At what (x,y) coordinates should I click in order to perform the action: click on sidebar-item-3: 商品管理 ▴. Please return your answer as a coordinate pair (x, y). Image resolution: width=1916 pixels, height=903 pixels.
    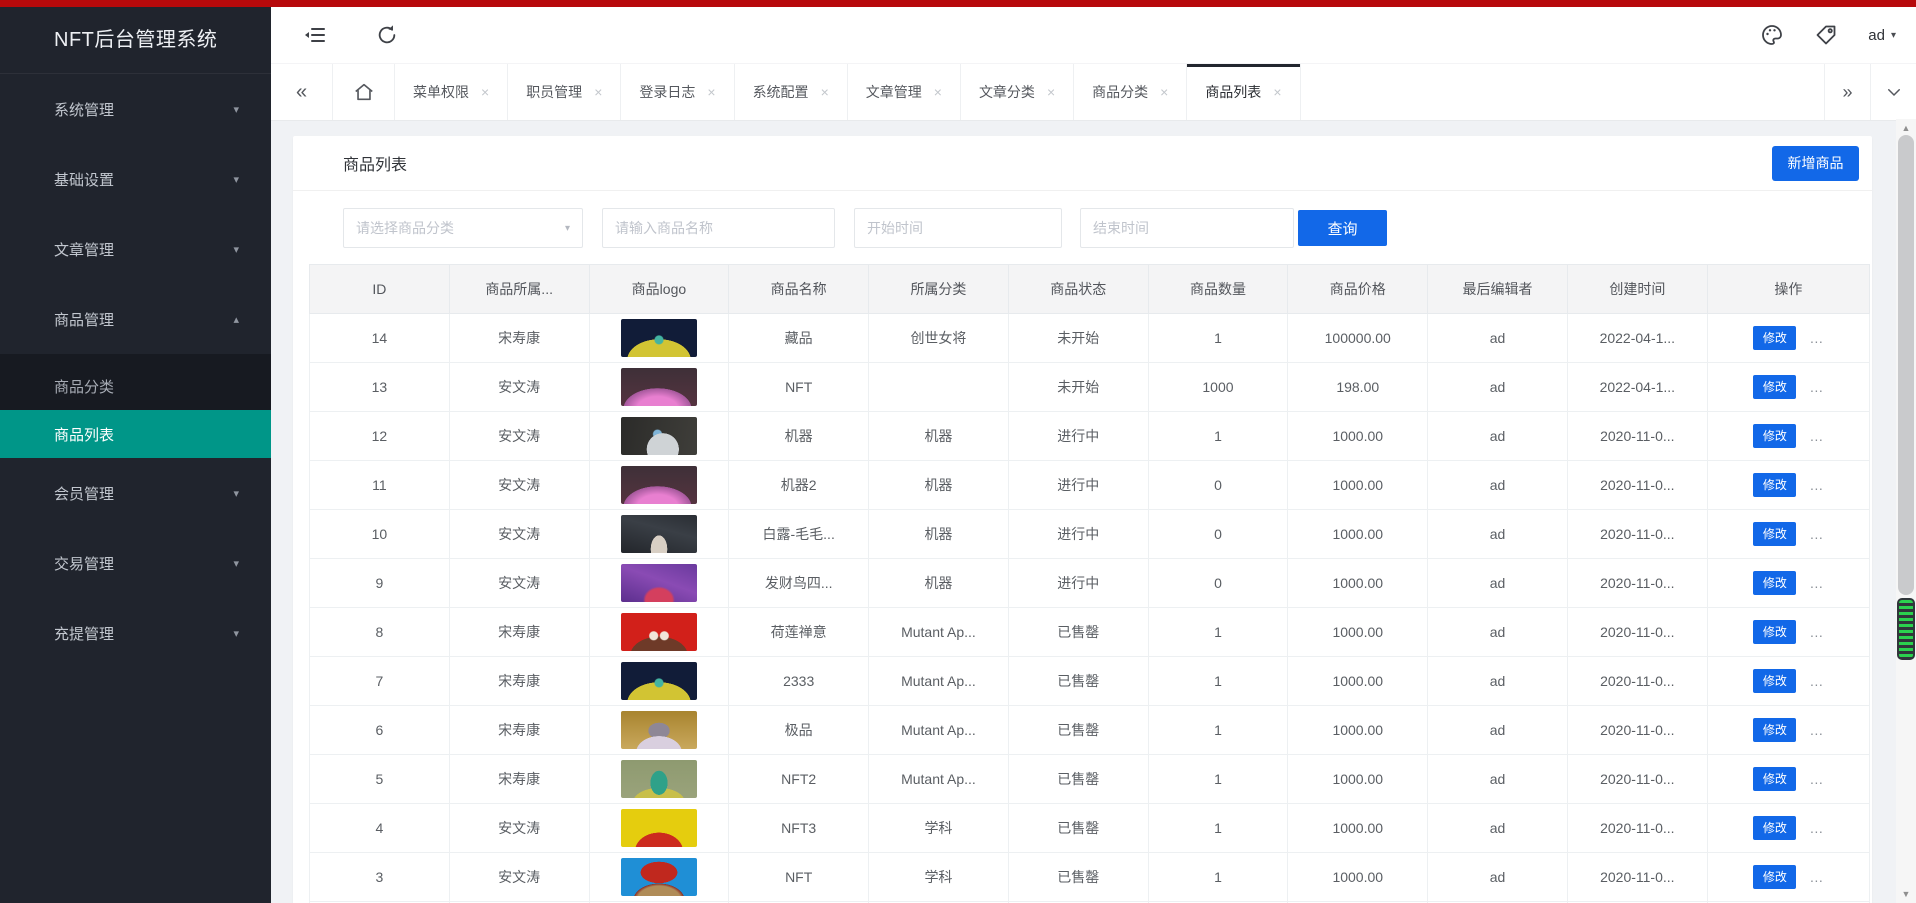
    Looking at the image, I should click on (135, 319).